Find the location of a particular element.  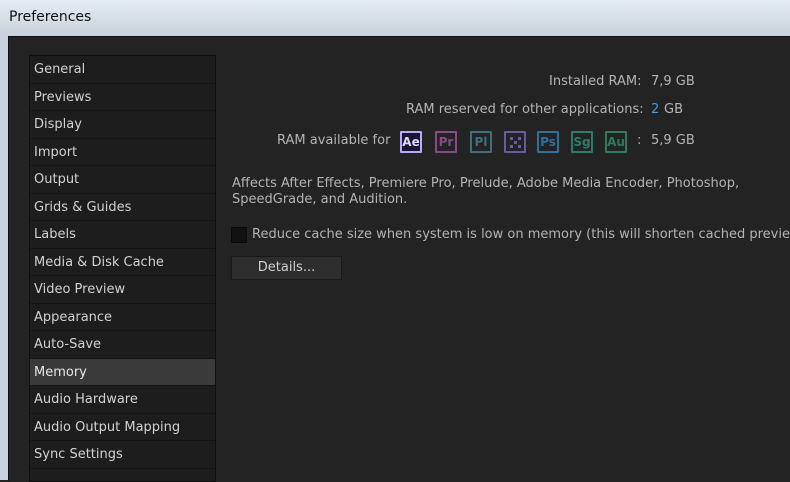

sidebar-item-display: Display is located at coordinates (122, 125).